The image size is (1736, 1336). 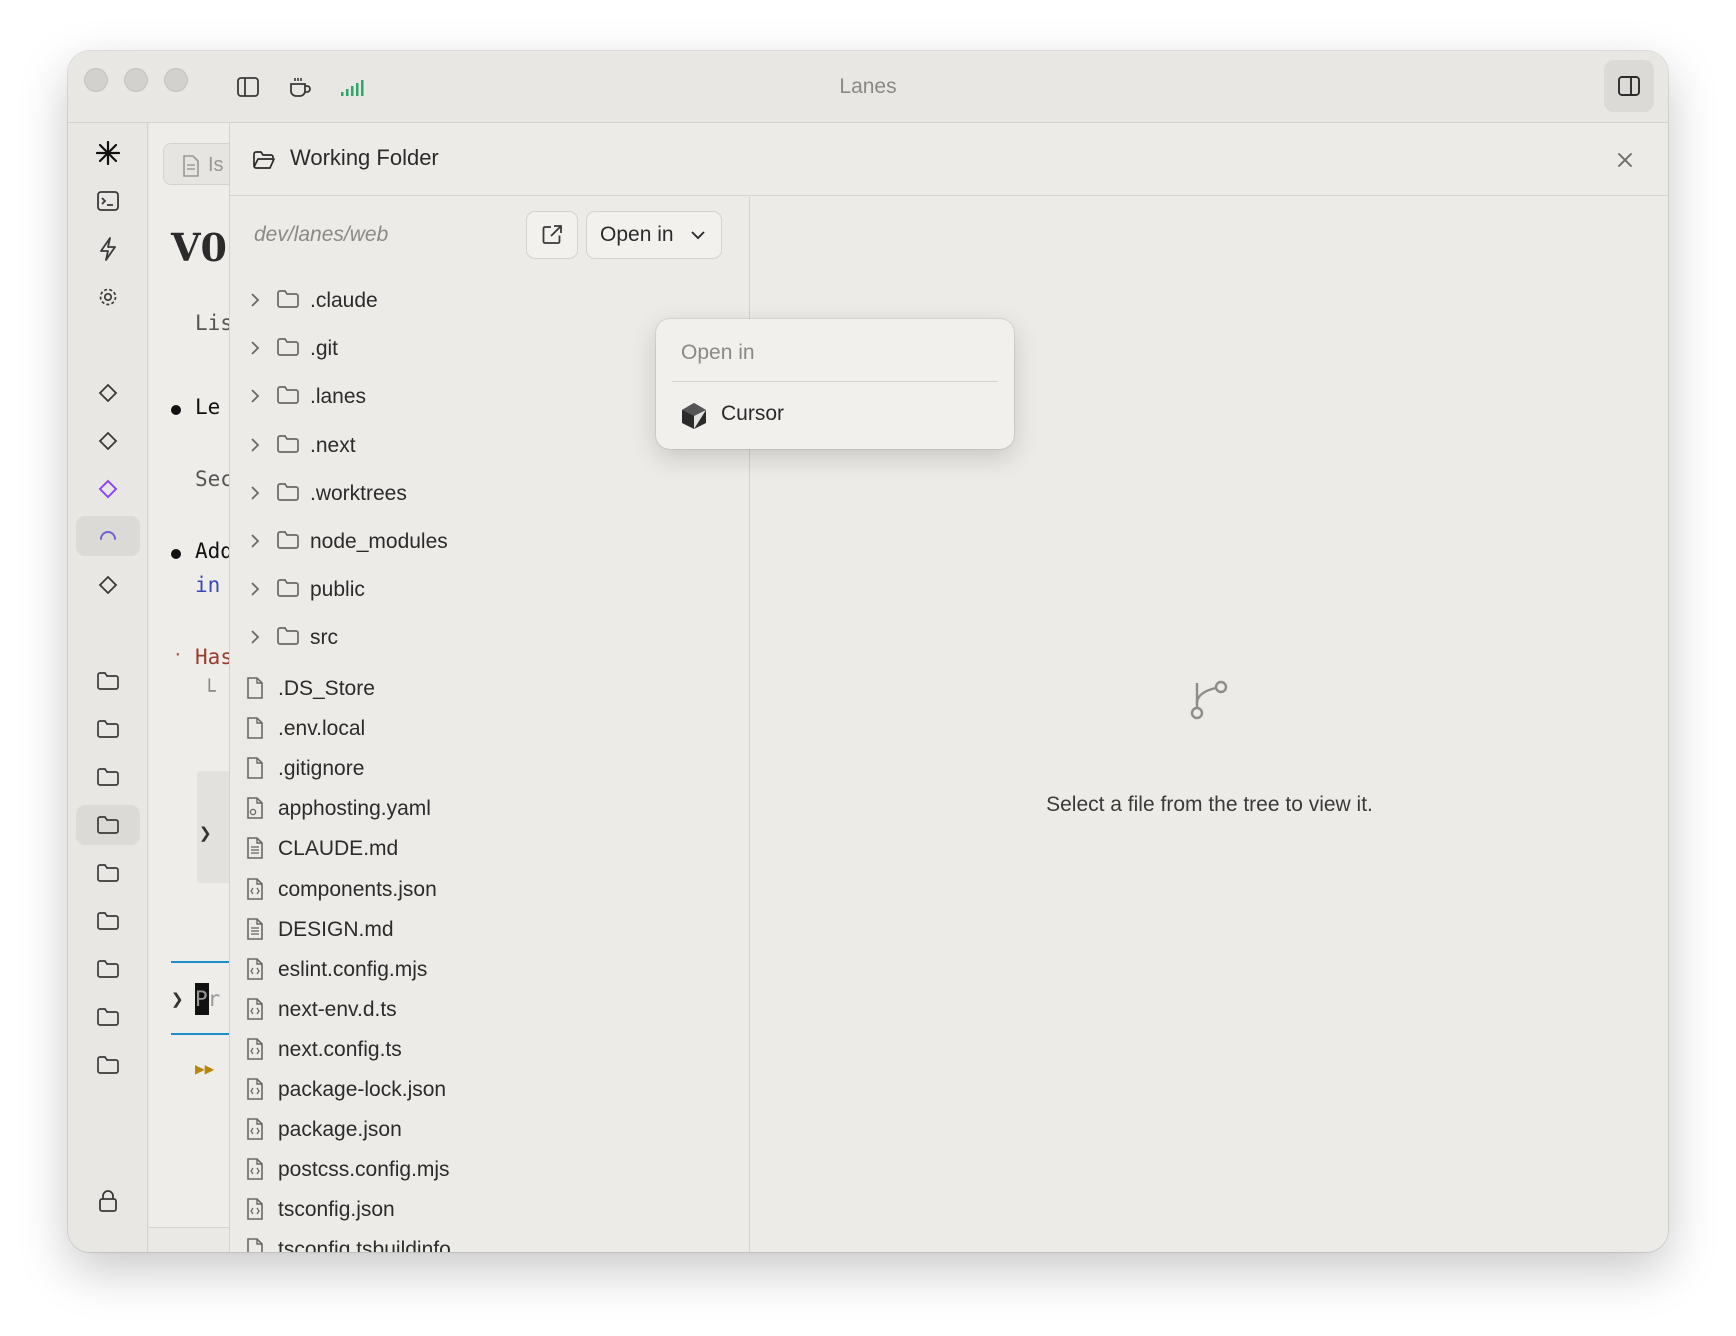 I want to click on document-line: Le, so click(x=208, y=407).